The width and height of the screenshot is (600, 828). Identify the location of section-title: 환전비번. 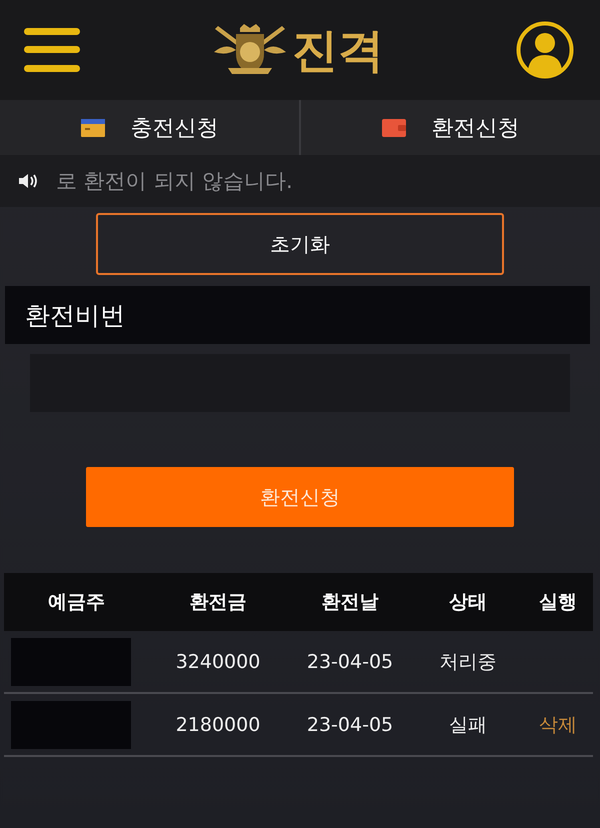
(75, 316).